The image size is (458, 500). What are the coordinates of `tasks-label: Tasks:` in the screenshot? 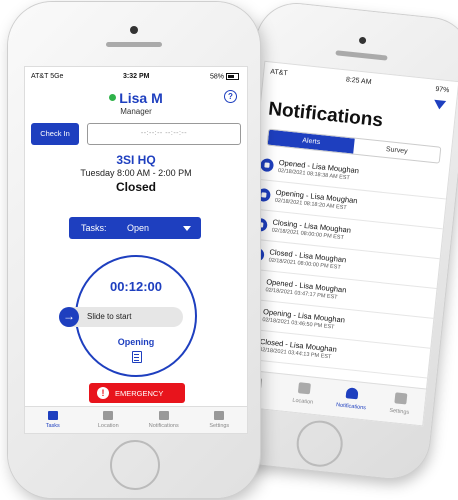 It's located at (94, 228).